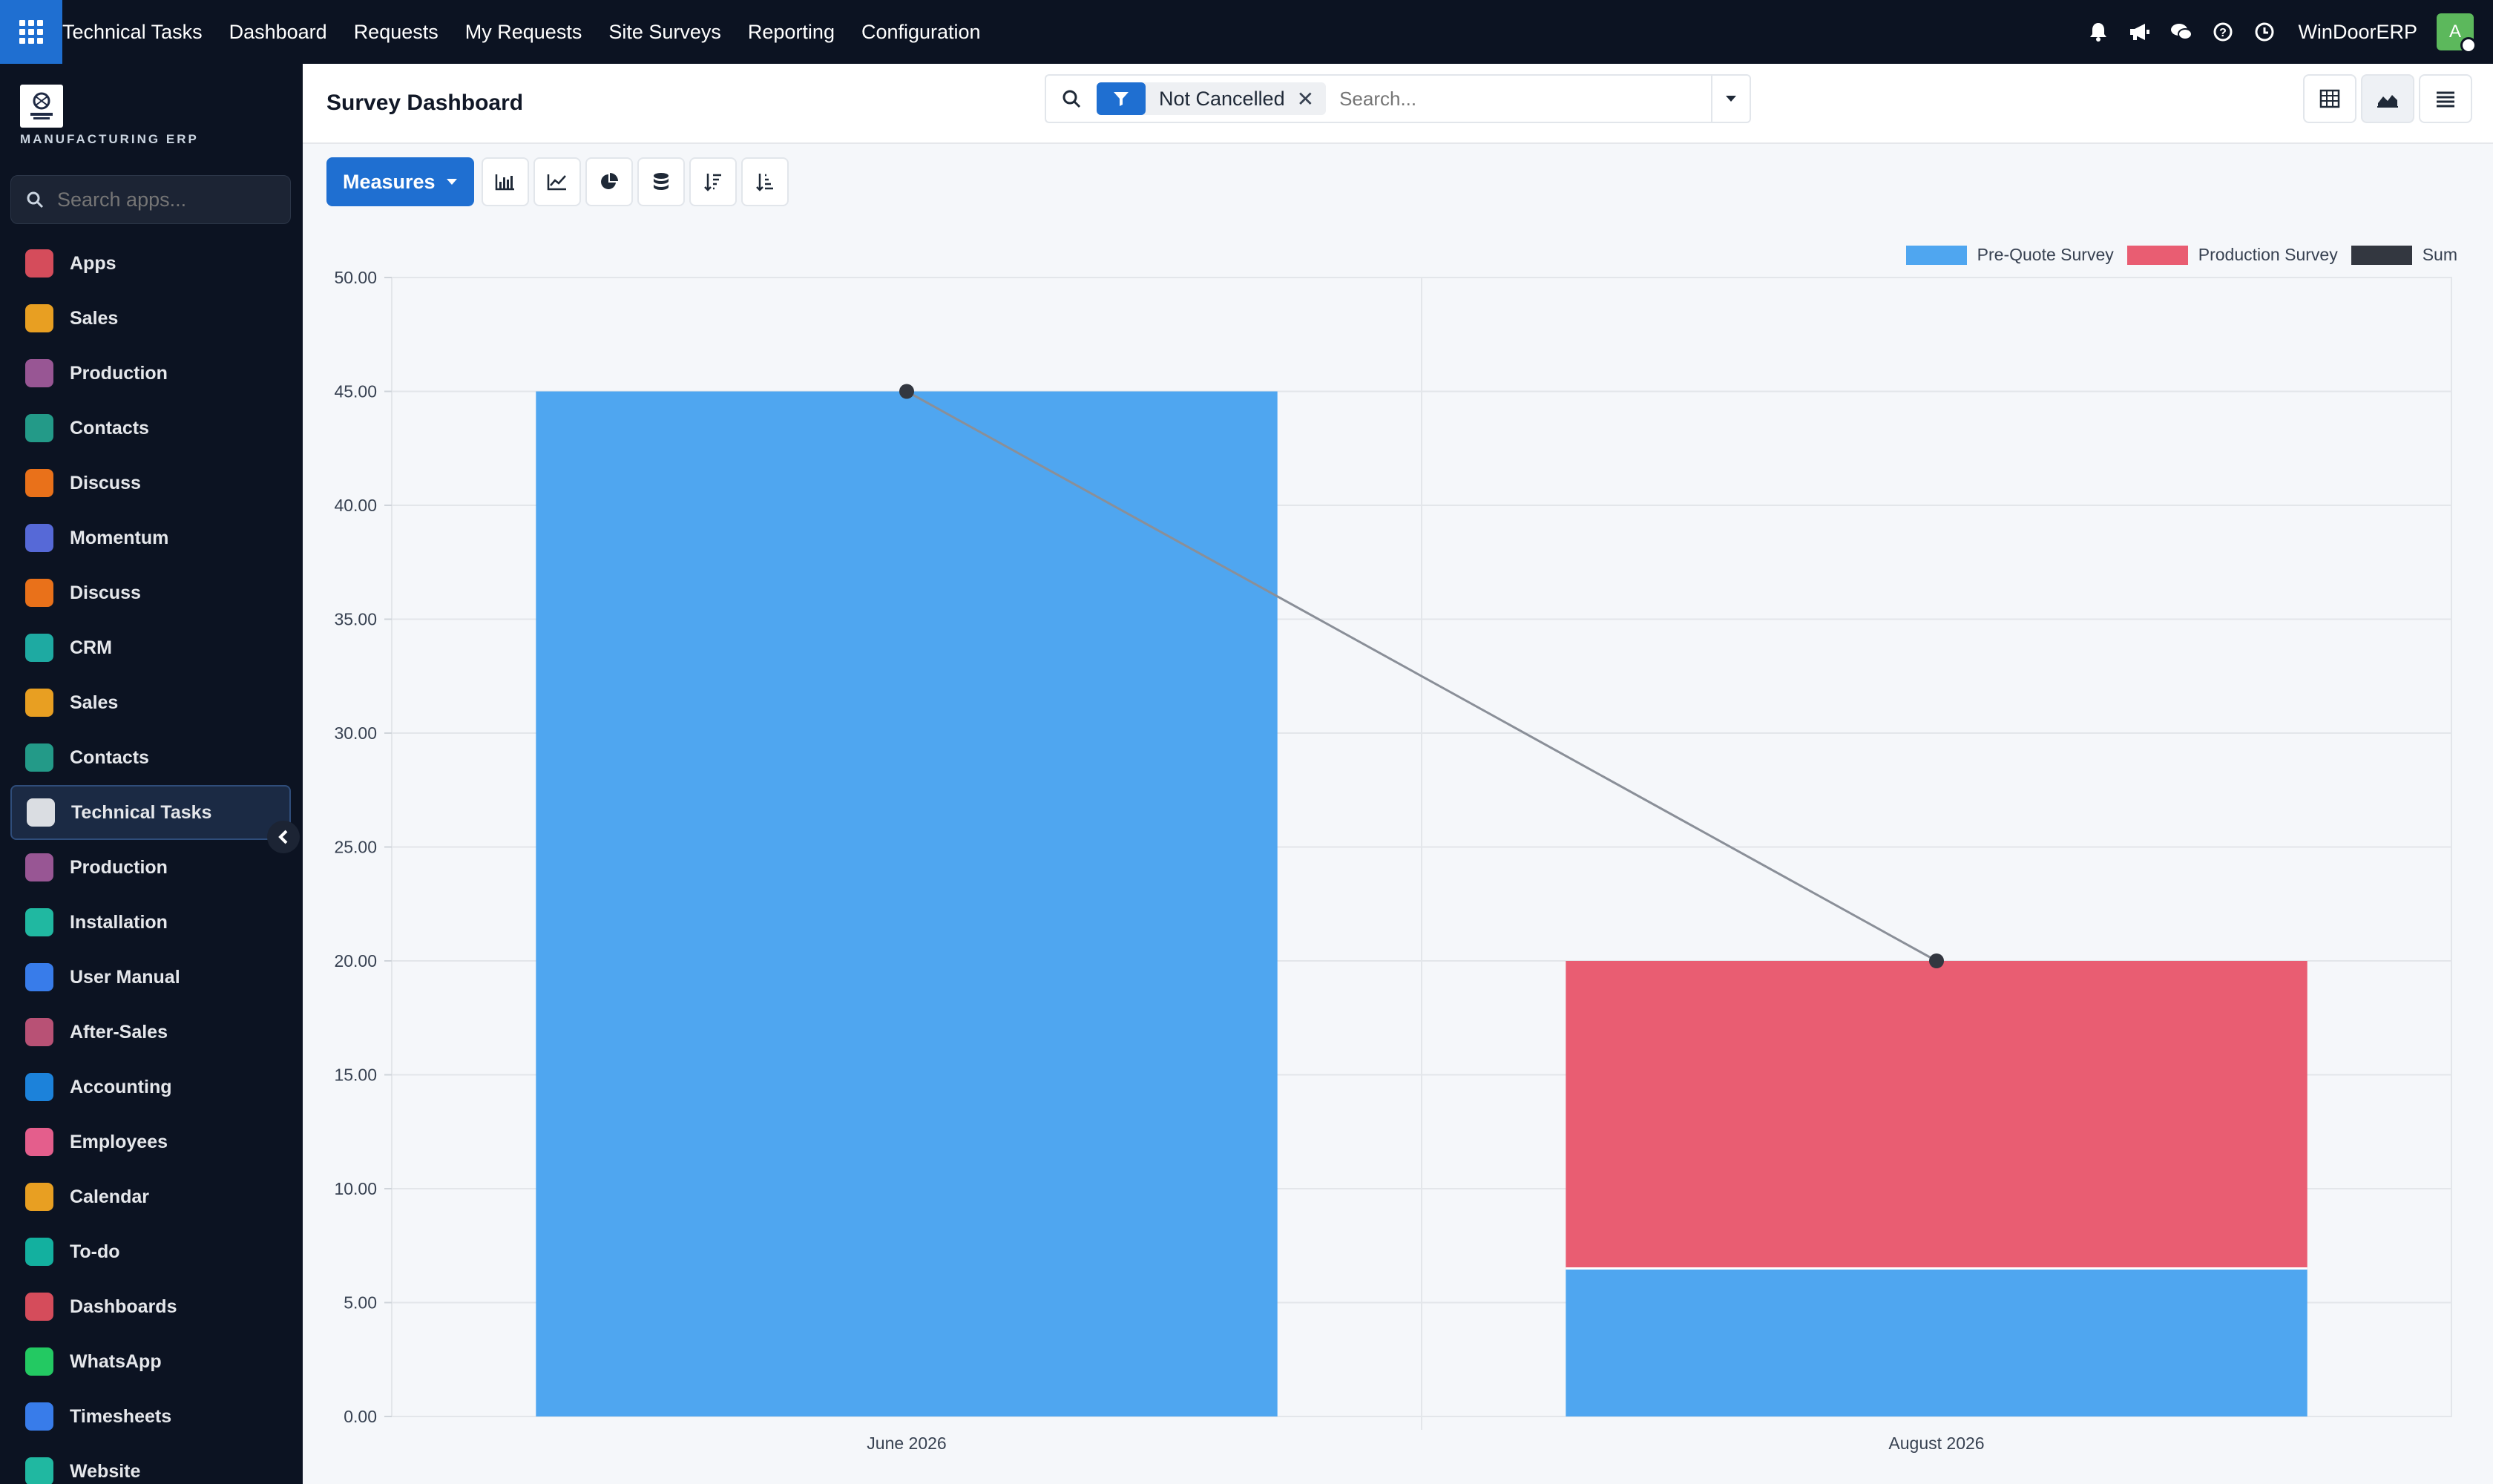 The height and width of the screenshot is (1484, 2493). I want to click on nav-configuration: Configuration, so click(921, 32).